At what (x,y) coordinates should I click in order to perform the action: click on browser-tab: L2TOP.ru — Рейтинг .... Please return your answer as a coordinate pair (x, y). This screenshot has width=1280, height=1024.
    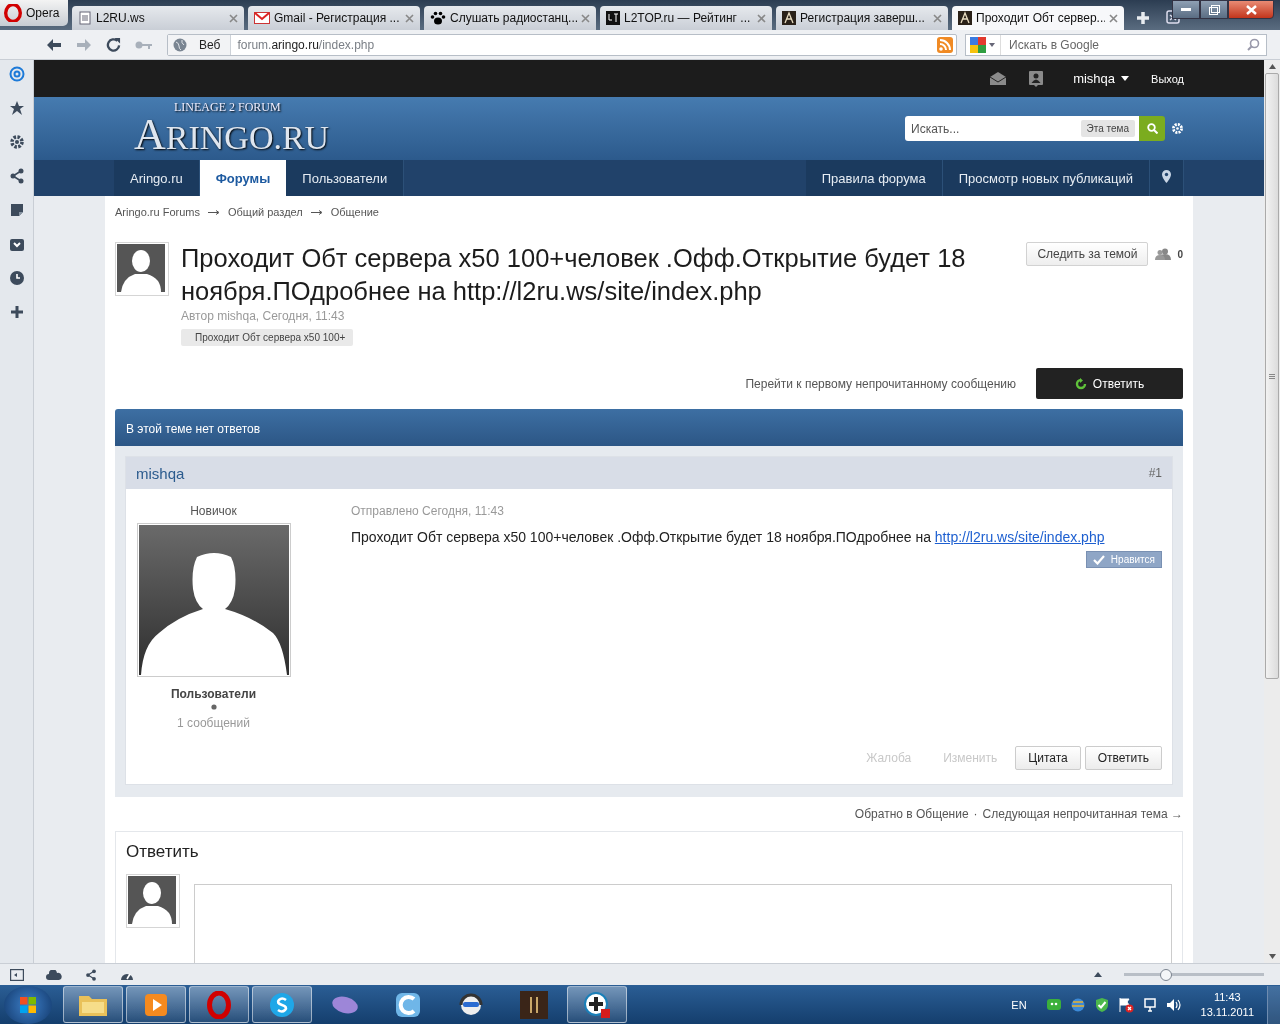
    Looking at the image, I should click on (686, 18).